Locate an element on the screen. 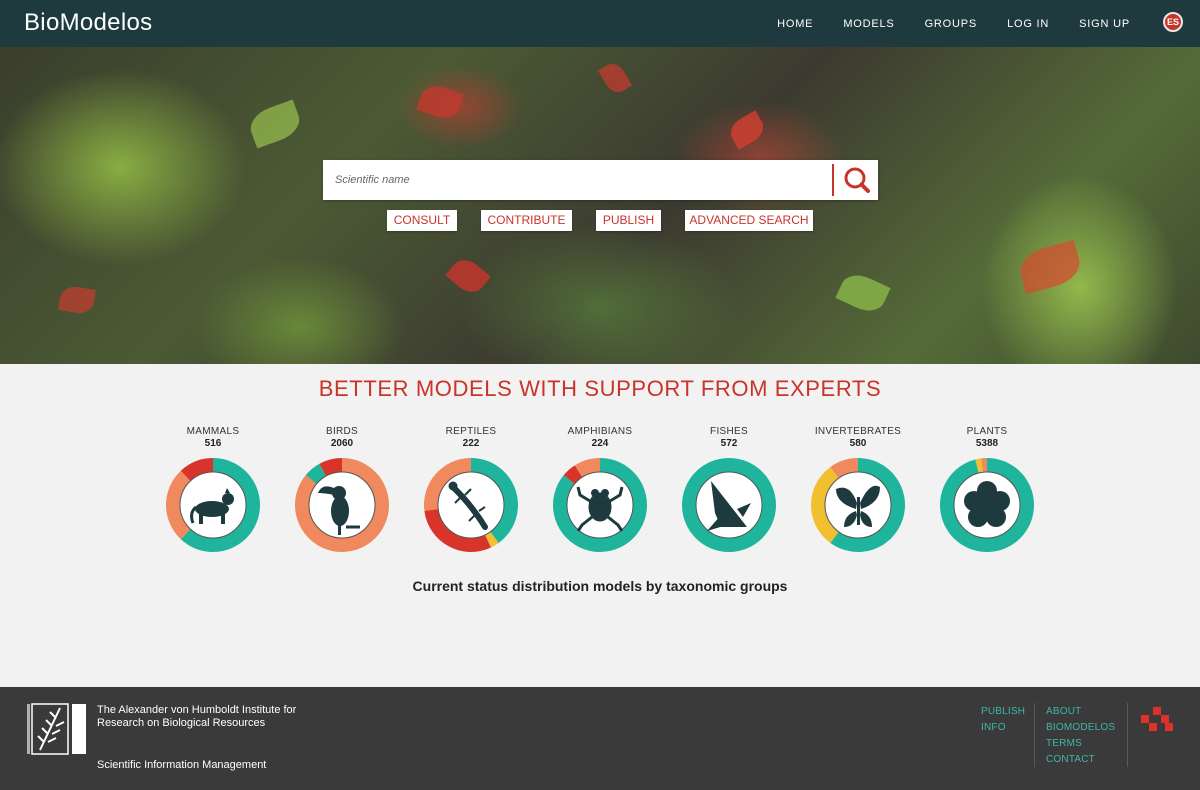  group-name: INVERTEBRATES is located at coordinates (858, 431).